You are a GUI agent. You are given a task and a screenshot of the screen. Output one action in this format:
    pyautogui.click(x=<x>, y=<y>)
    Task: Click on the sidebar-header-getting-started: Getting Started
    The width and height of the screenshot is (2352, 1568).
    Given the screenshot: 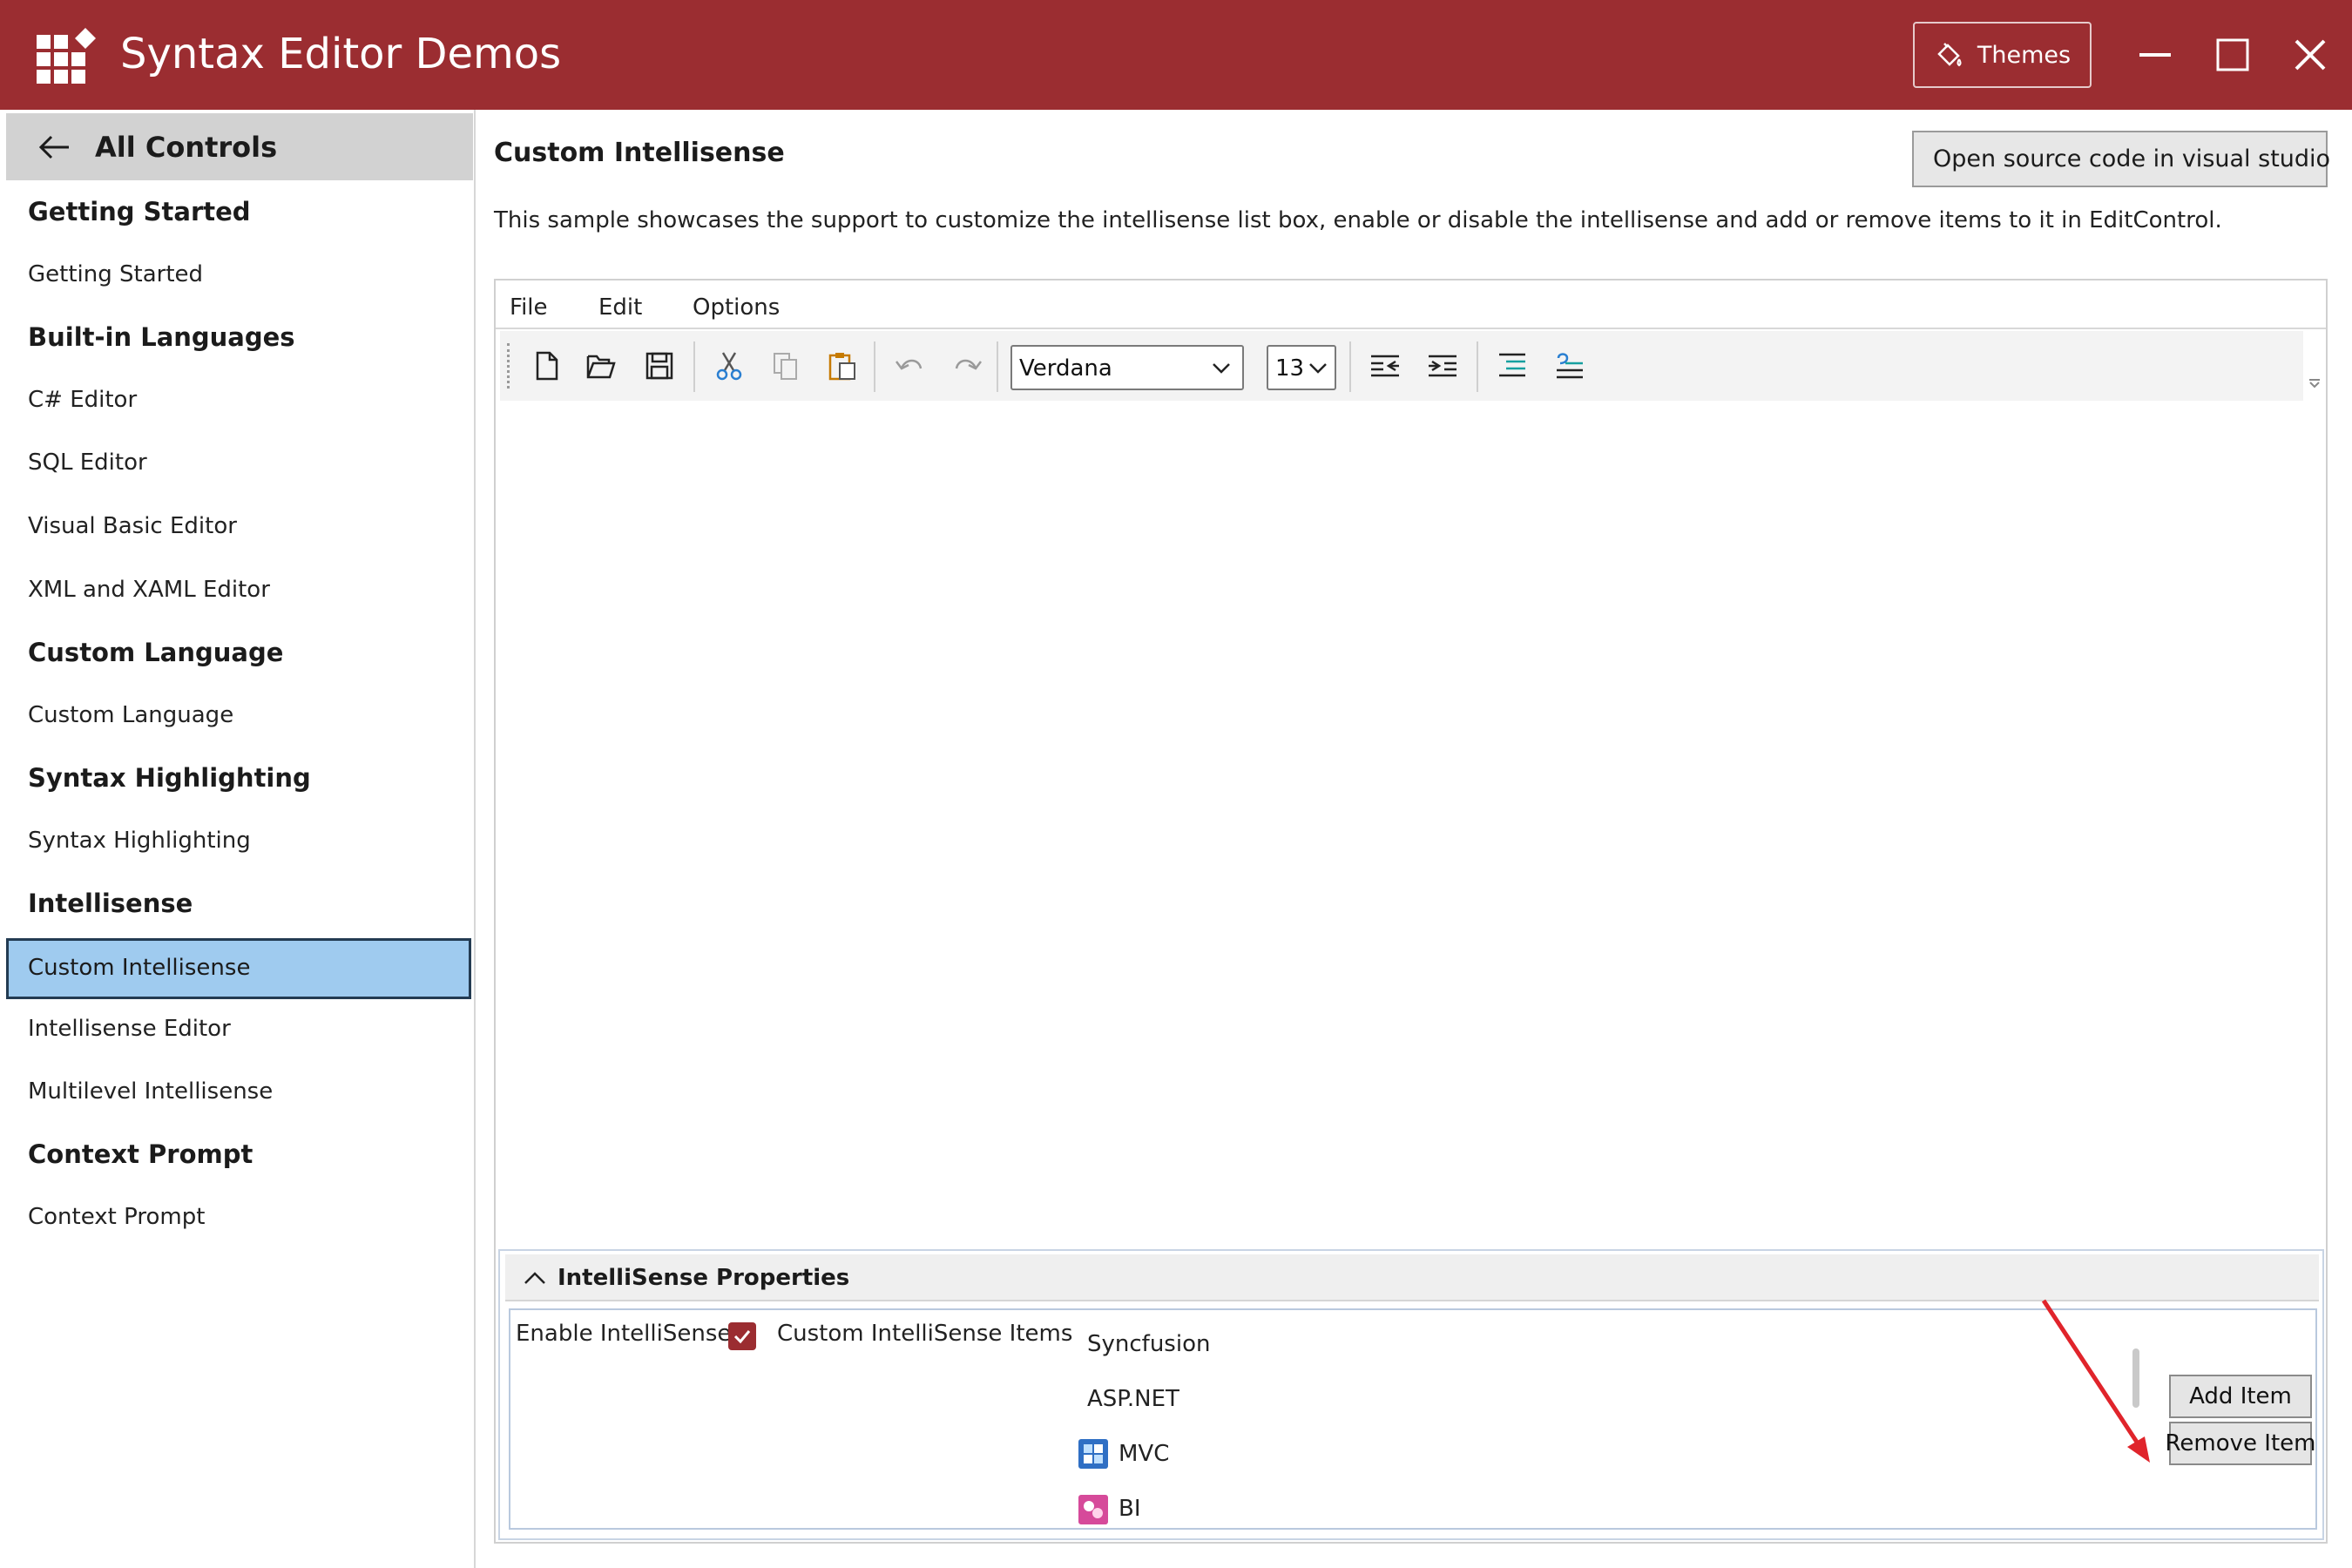 What is the action you would take?
    pyautogui.click(x=139, y=211)
    